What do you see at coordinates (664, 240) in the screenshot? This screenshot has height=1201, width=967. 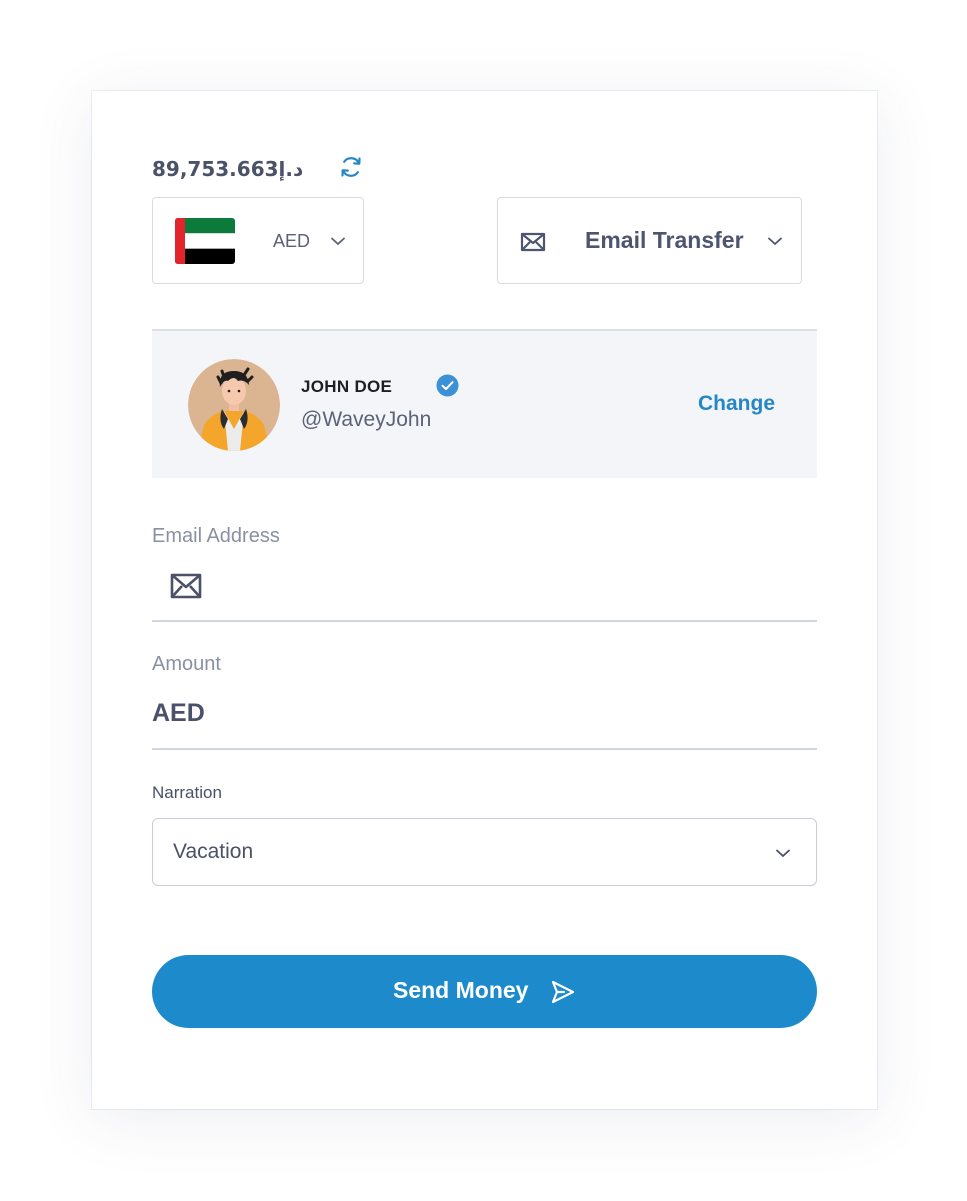 I see `transfer-method-label: Email Transfer` at bounding box center [664, 240].